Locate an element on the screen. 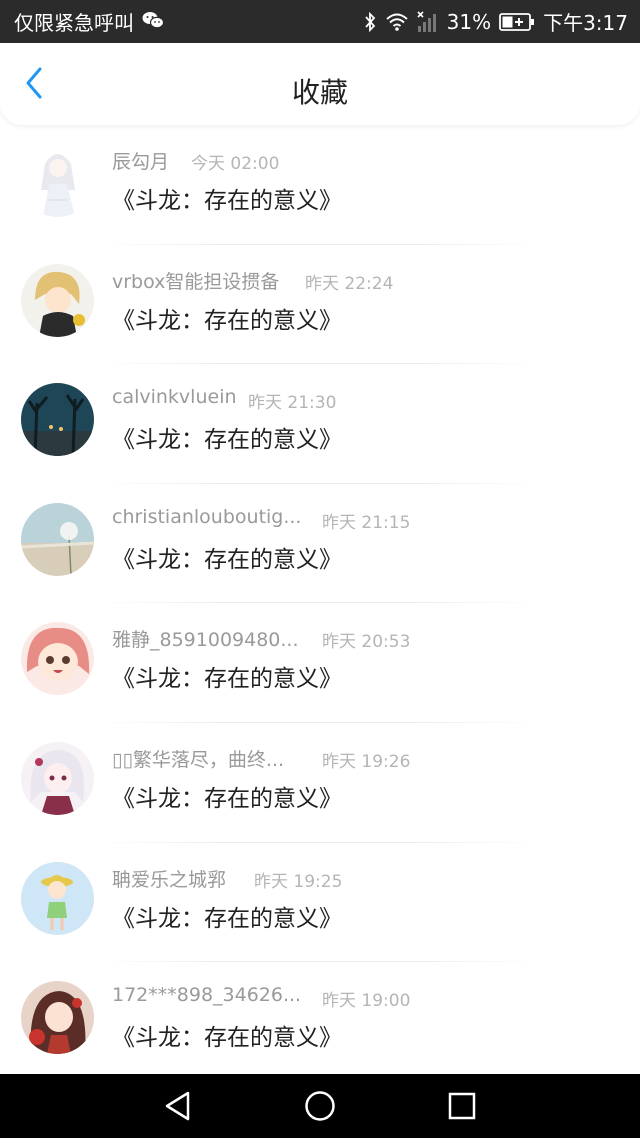 This screenshot has height=1138, width=640. nav-recents-button is located at coordinates (462, 1106).